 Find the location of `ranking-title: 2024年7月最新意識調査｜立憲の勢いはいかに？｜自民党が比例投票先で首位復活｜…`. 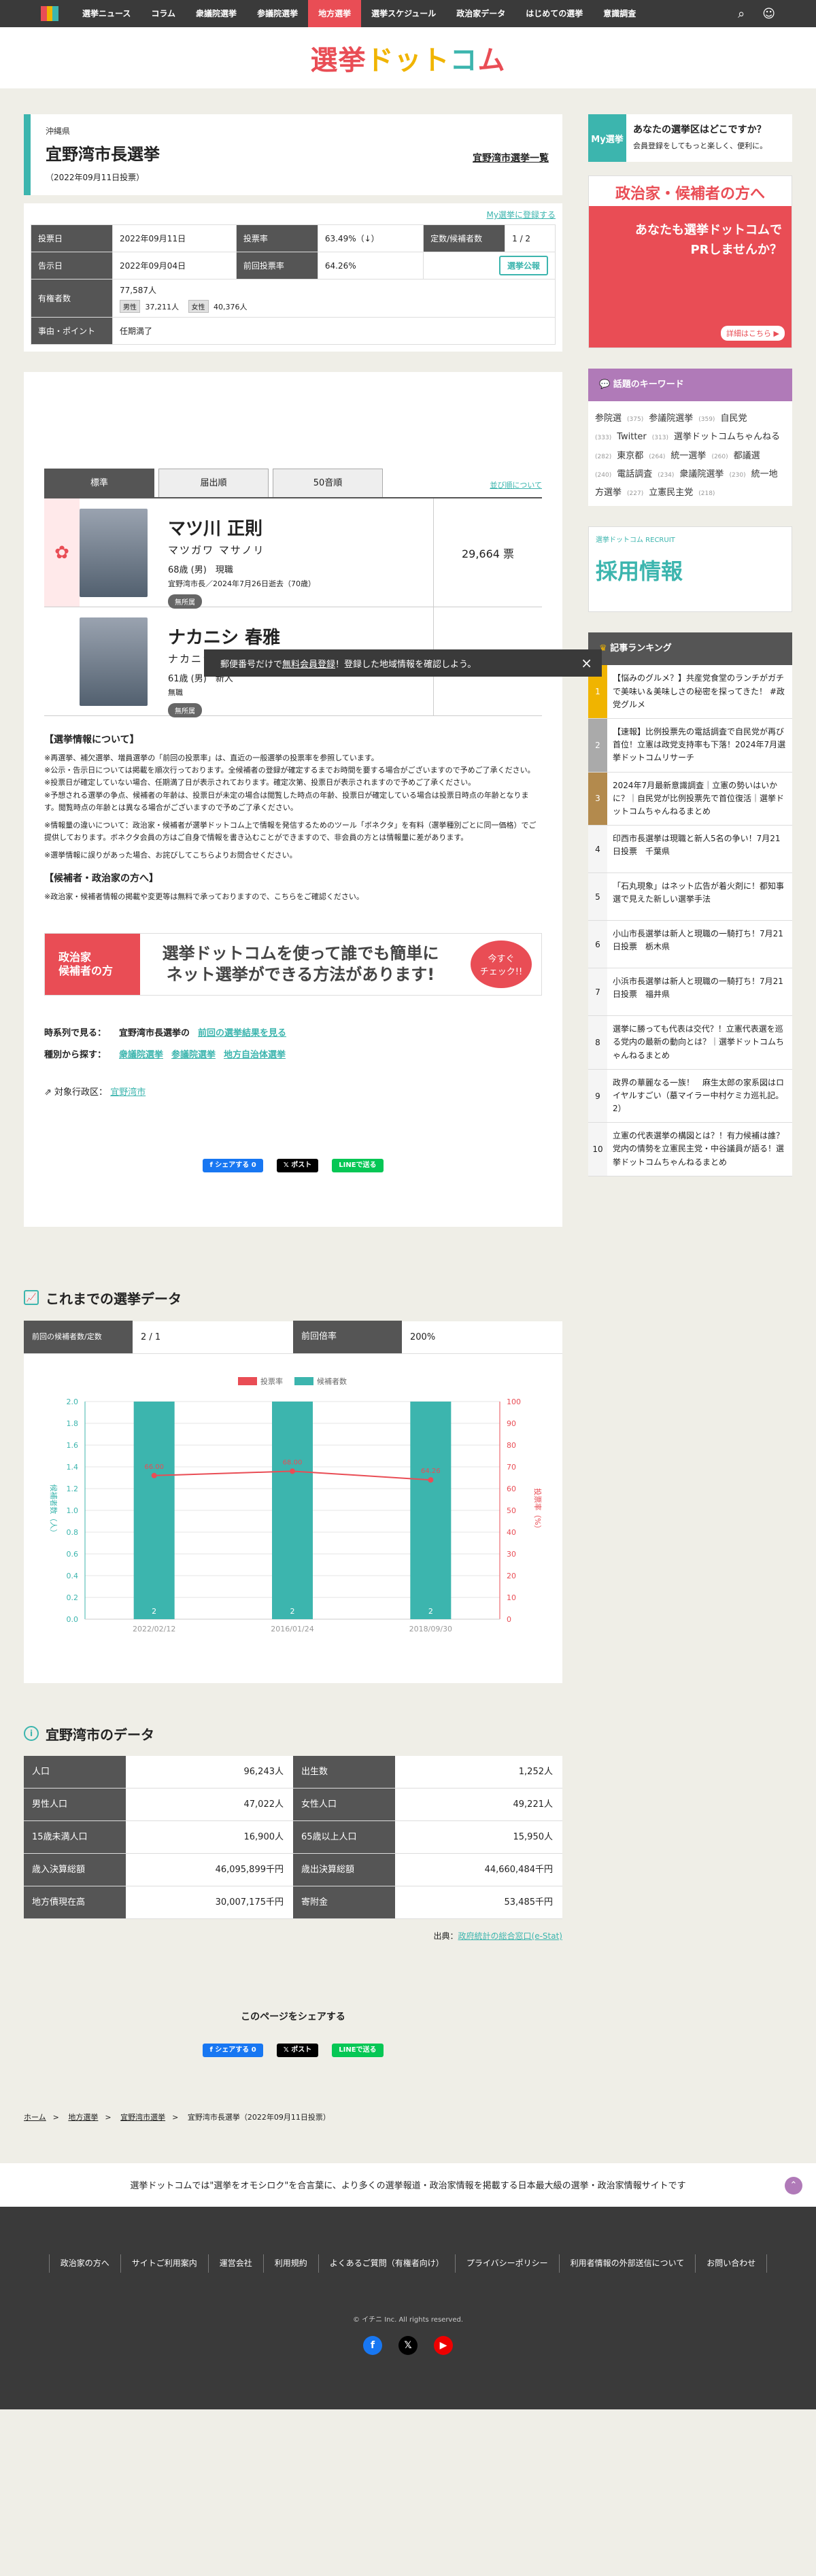

ranking-title: 2024年7月最新意識調査｜立憲の勢いはいかに？｜自民党が比例投票先で首位復活｜… is located at coordinates (700, 799).